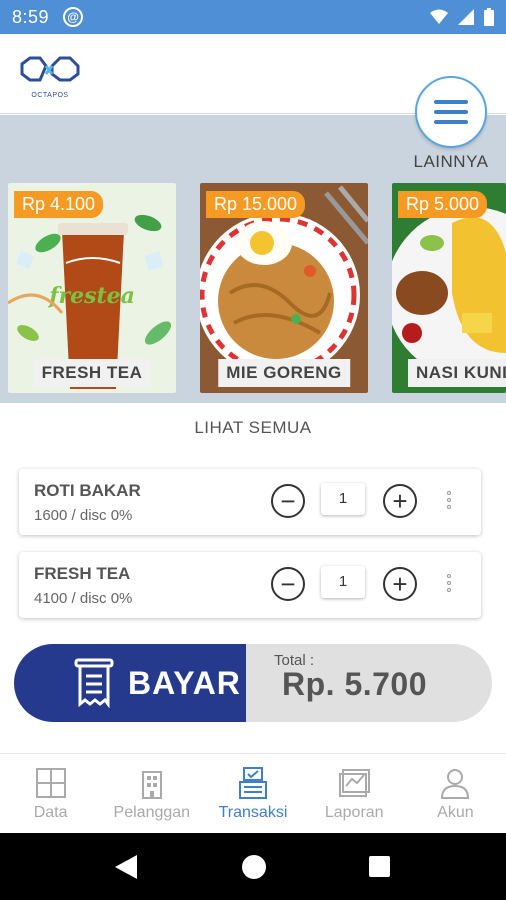  Describe the element at coordinates (50, 783) in the screenshot. I see `grid-icon` at that location.